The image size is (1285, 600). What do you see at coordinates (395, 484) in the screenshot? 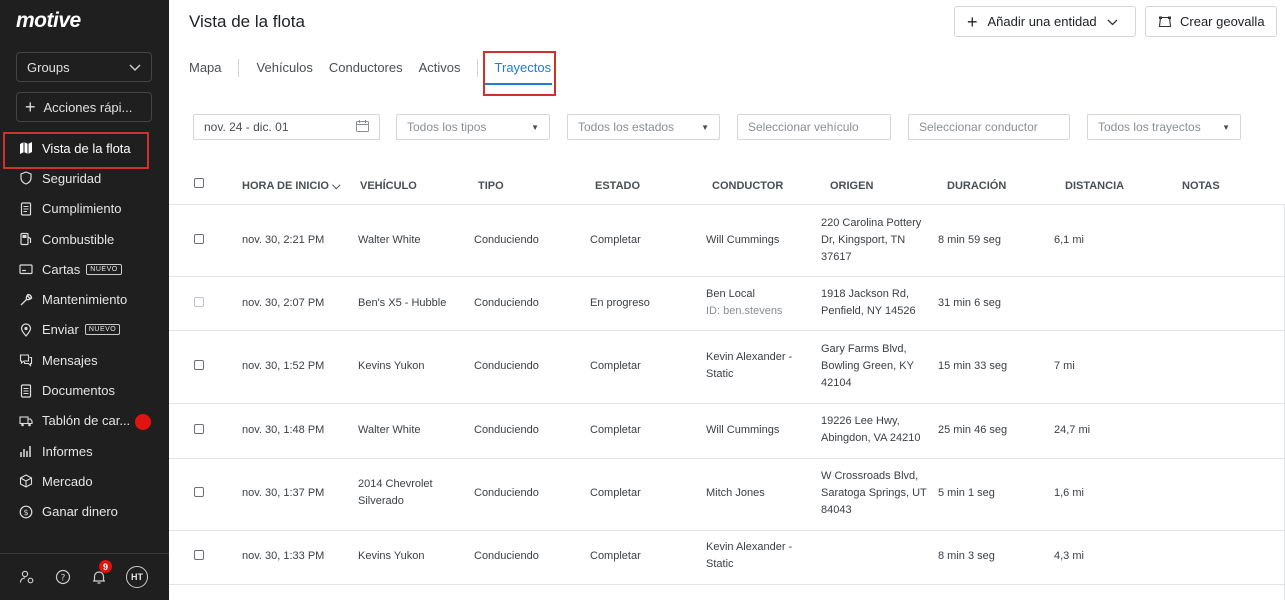
I see `cell-vehicle: 2014 Chevrolet` at bounding box center [395, 484].